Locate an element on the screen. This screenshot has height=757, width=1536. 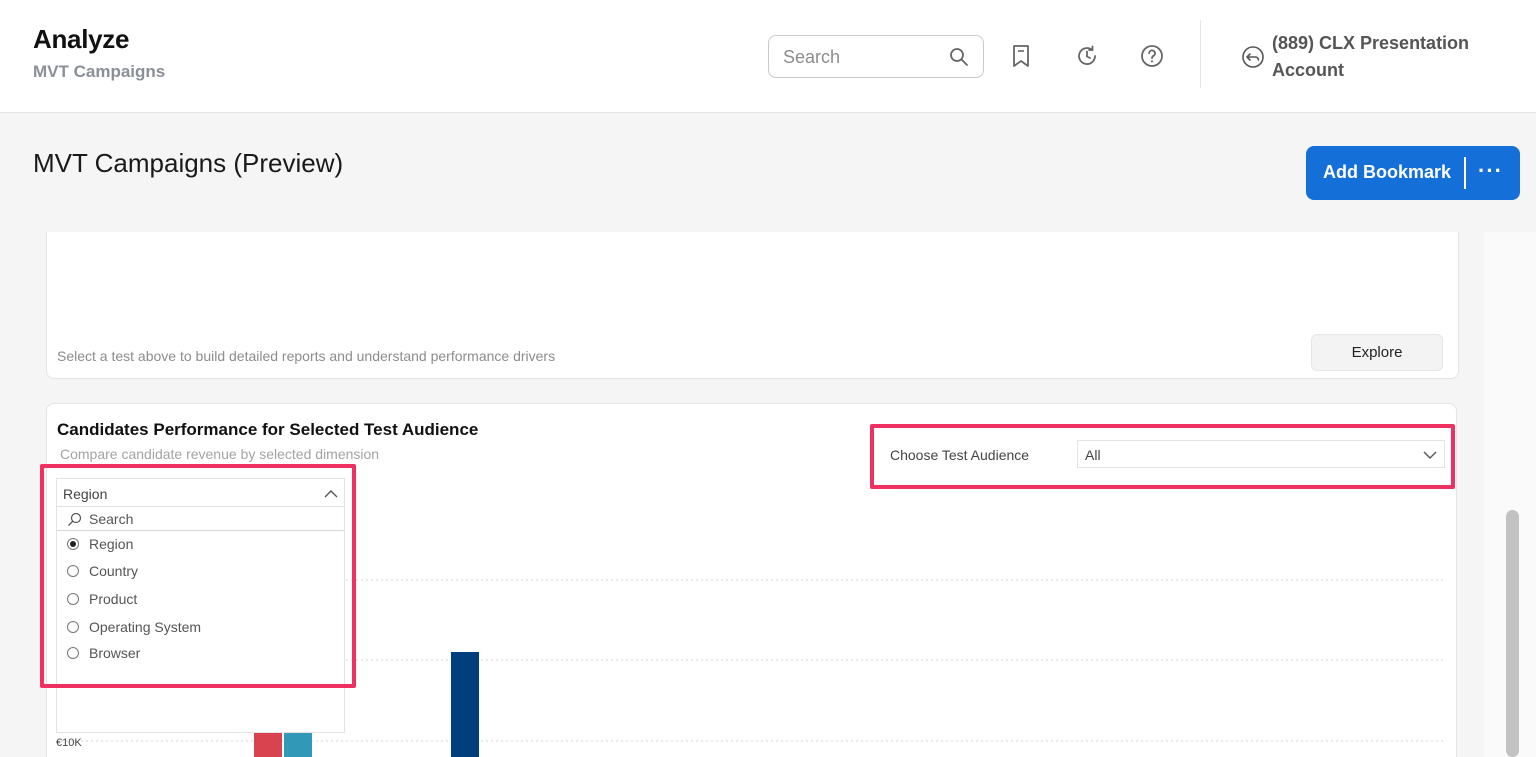
dimension-option-label: Region is located at coordinates (111, 544).